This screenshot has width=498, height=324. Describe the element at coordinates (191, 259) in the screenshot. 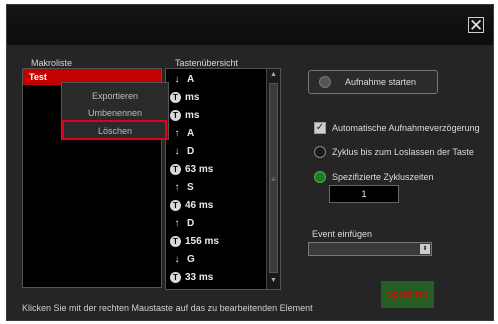

I see `key-list-item-text: G` at that location.